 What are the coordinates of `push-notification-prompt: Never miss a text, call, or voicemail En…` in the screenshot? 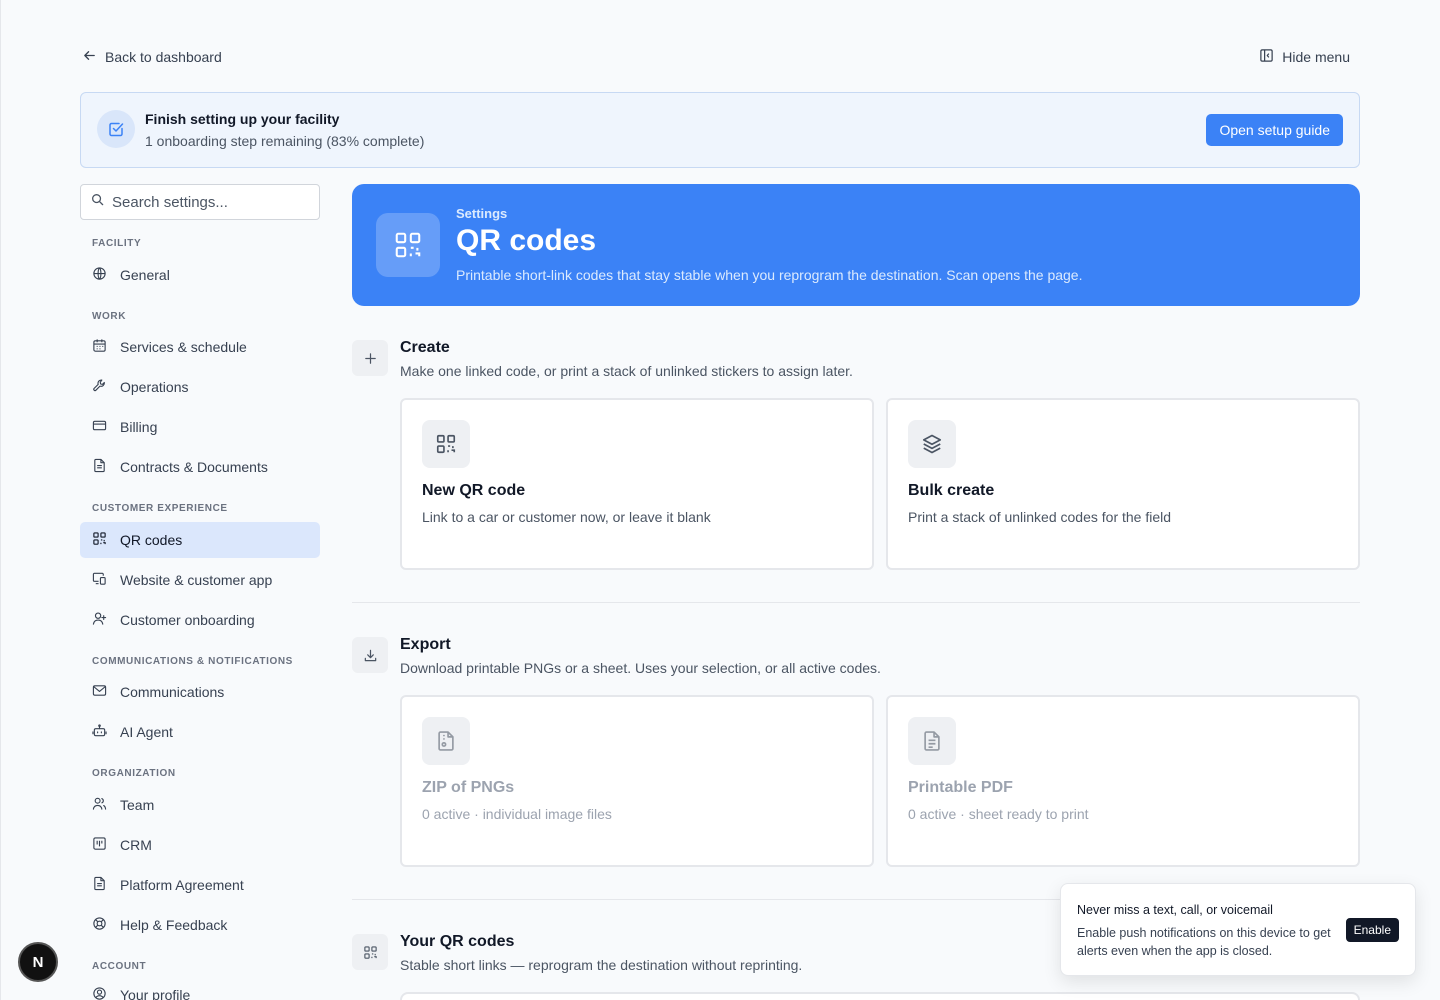 It's located at (1238, 929).